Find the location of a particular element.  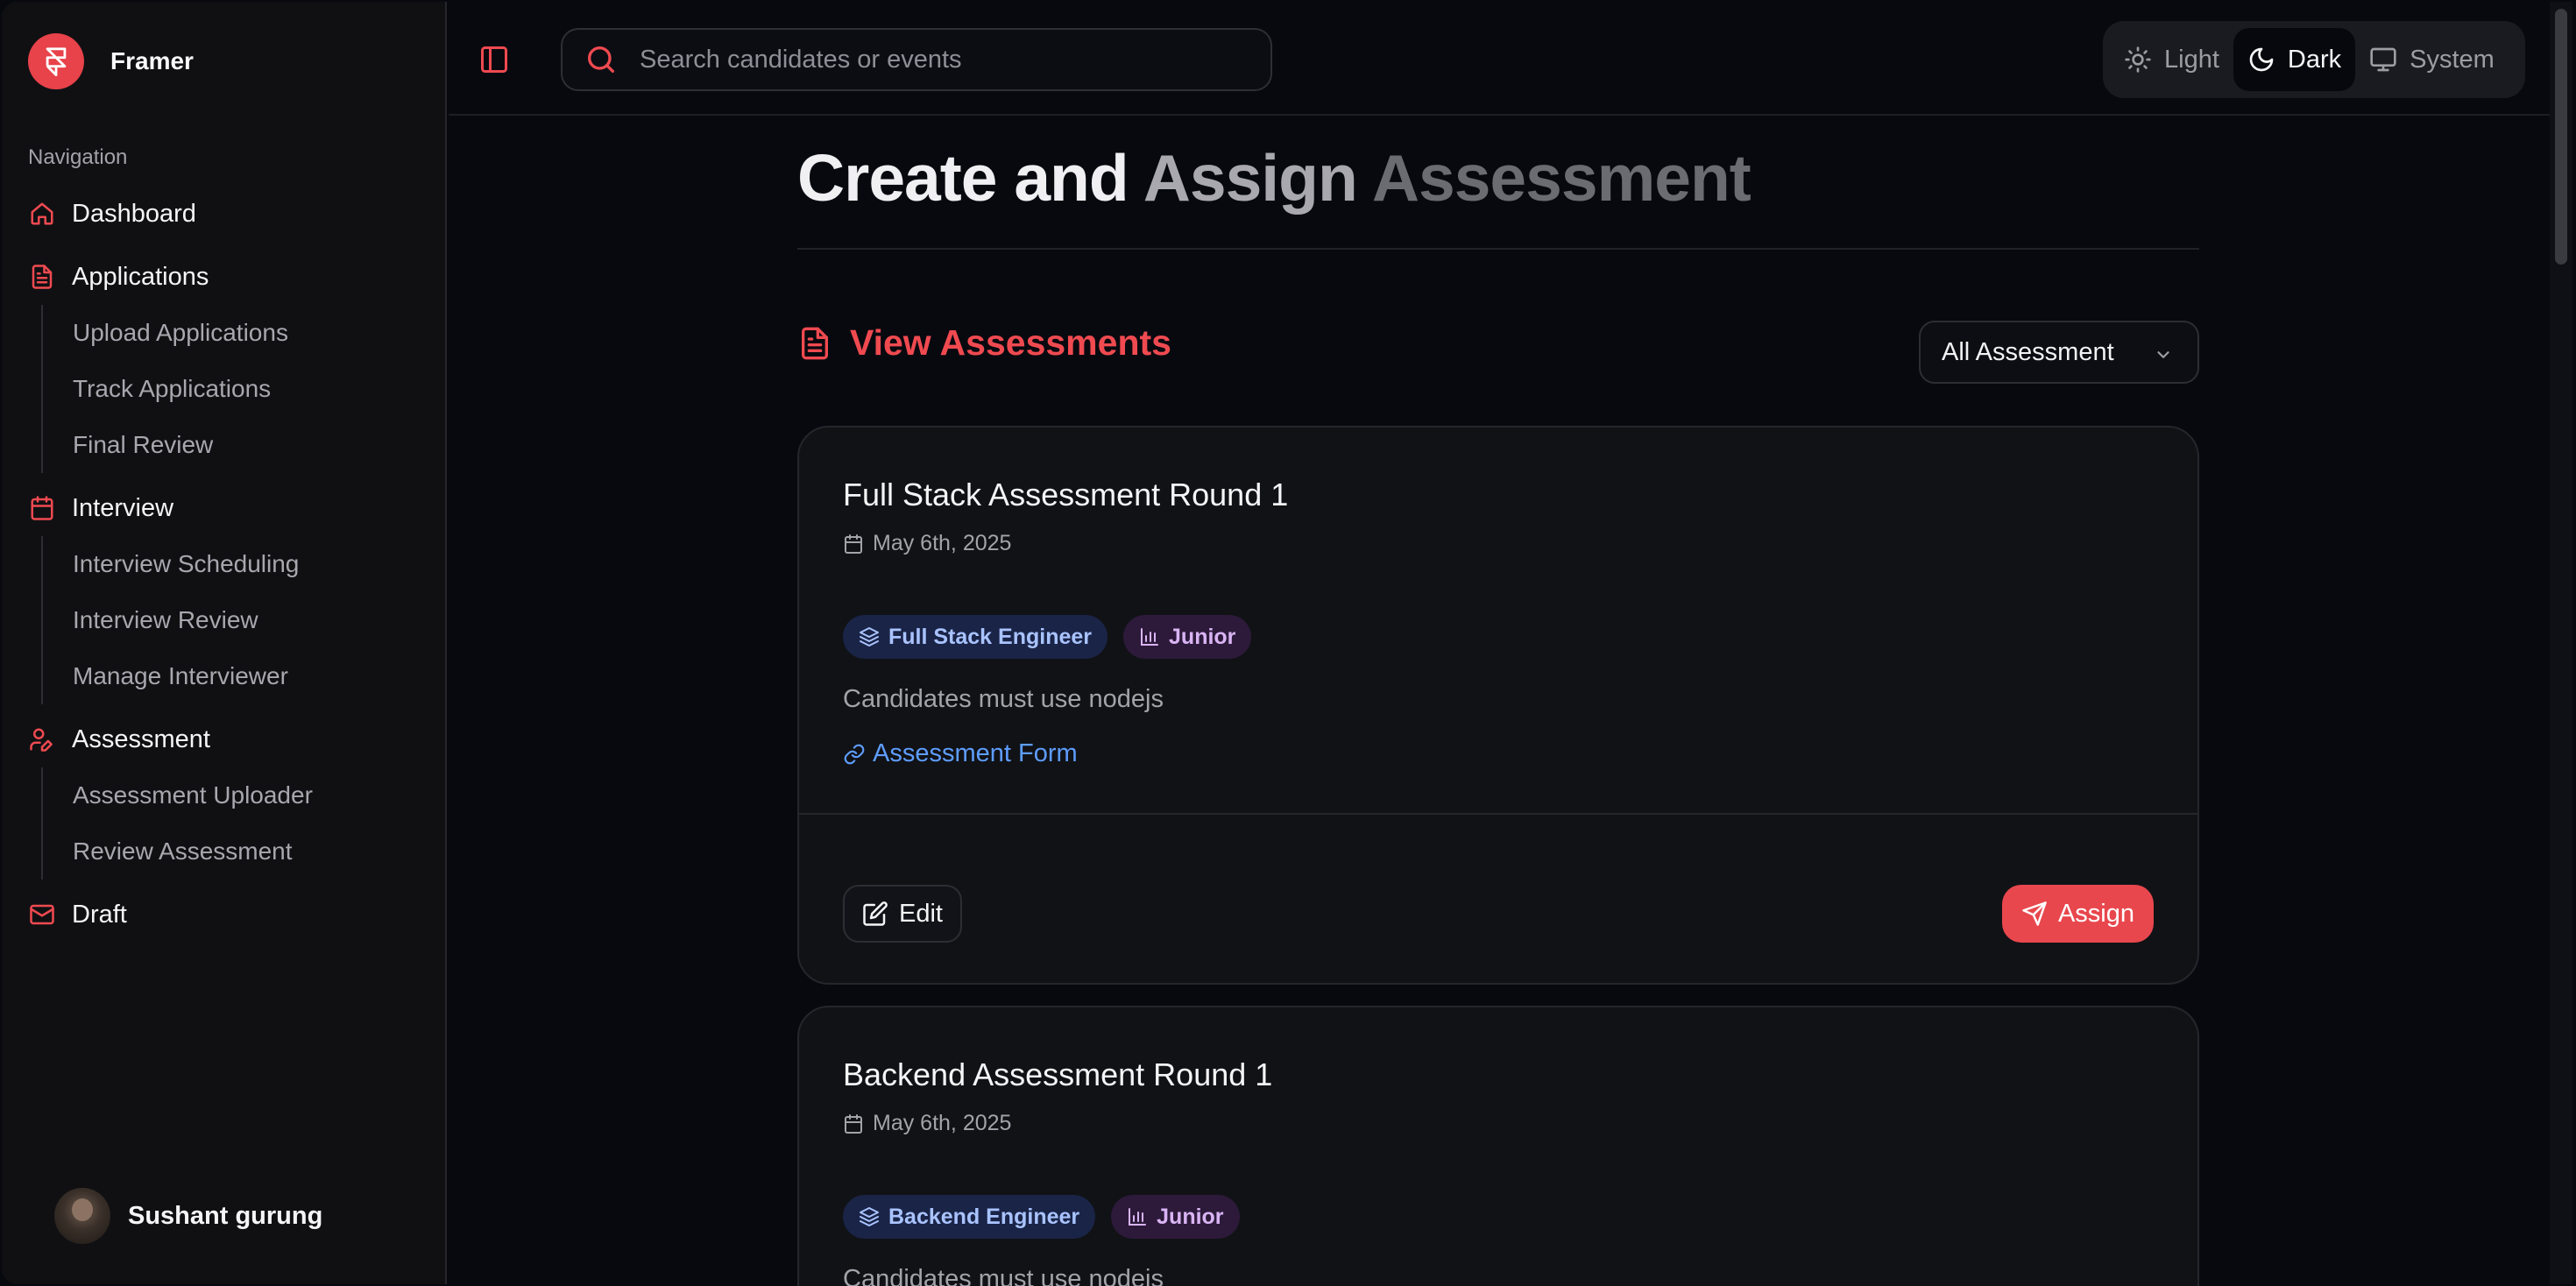

sidebar-subitem-interview-scheduling: Interview Scheduling is located at coordinates (186, 564).